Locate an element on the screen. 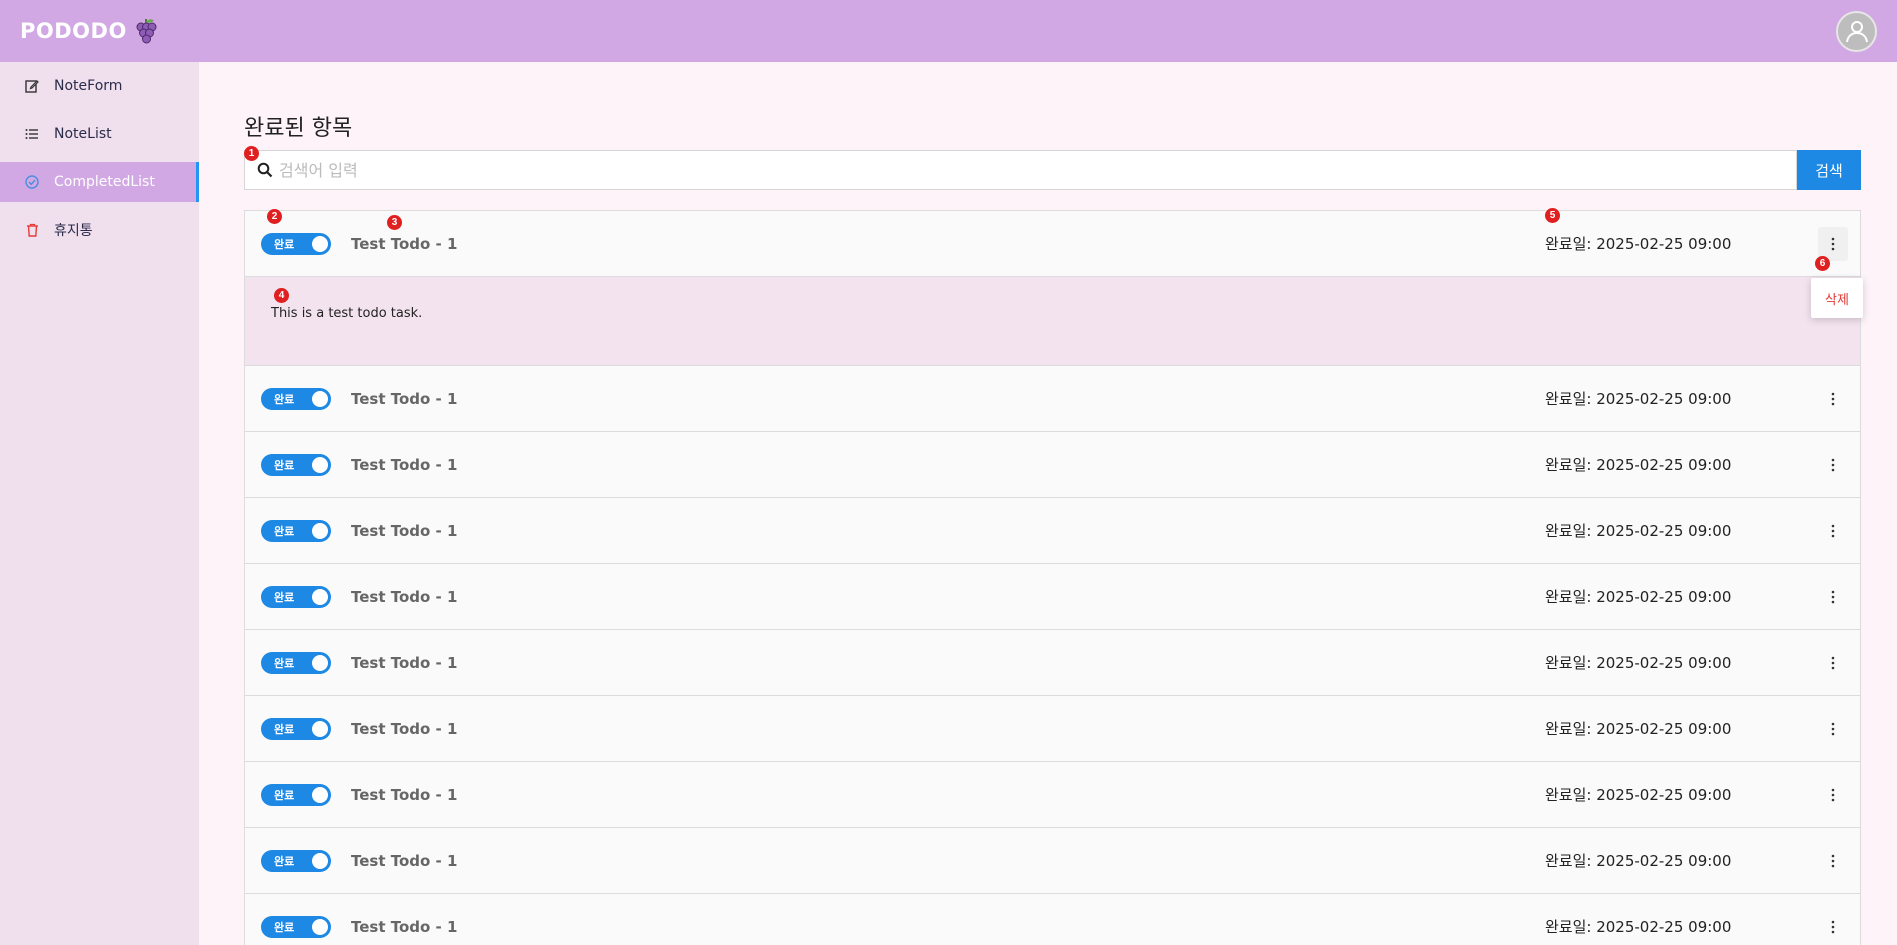  trash-icon is located at coordinates (32, 230).